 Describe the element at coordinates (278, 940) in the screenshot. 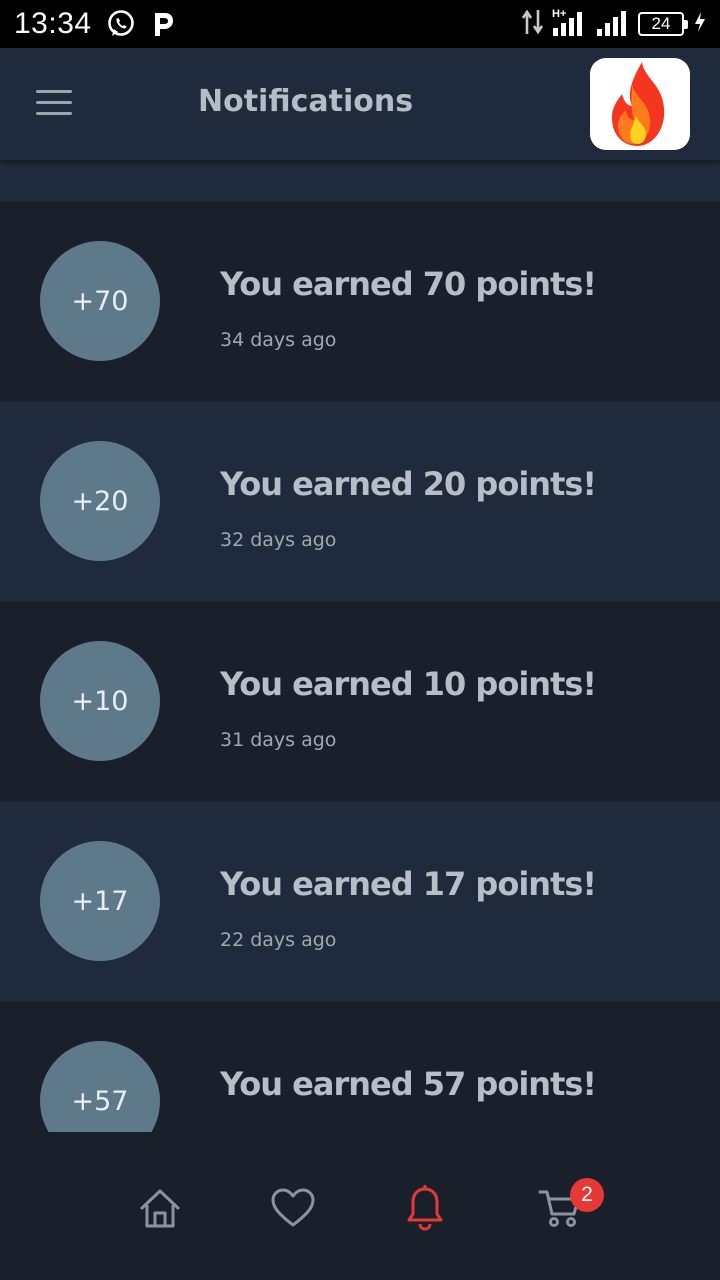

I see `notification-time: 22 days ago` at that location.